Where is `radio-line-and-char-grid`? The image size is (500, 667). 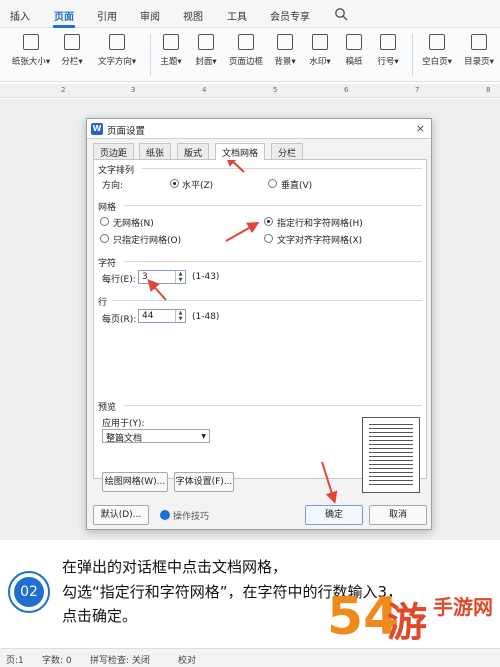 radio-line-and-char-grid is located at coordinates (268, 221).